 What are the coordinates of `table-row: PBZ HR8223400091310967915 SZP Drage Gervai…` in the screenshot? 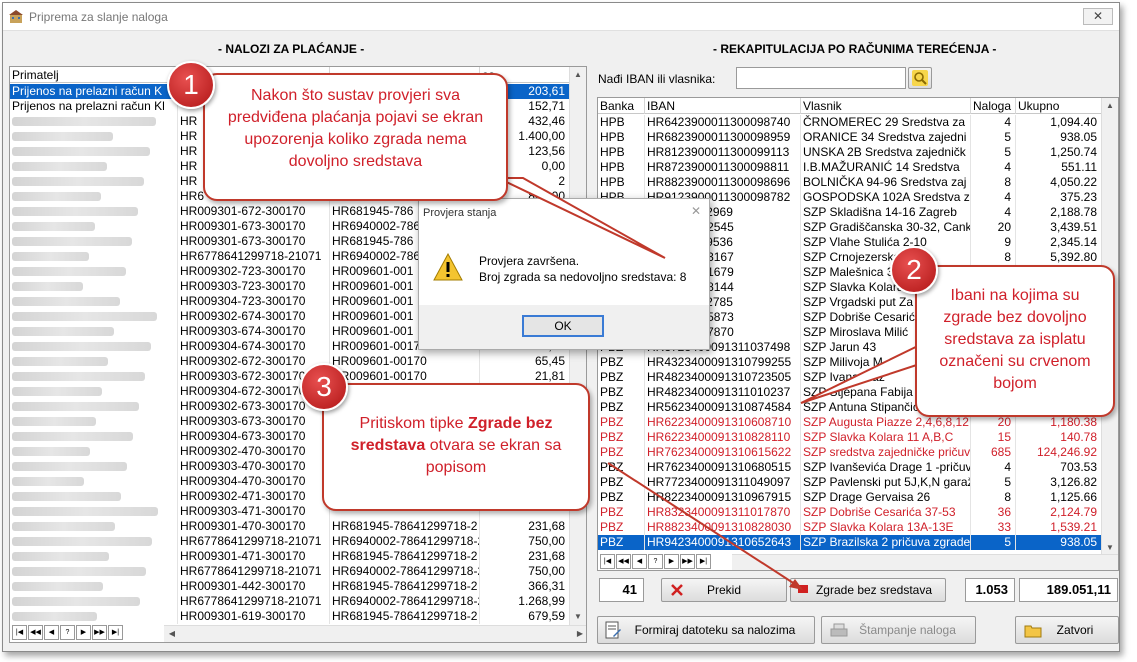 It's located at (850, 497).